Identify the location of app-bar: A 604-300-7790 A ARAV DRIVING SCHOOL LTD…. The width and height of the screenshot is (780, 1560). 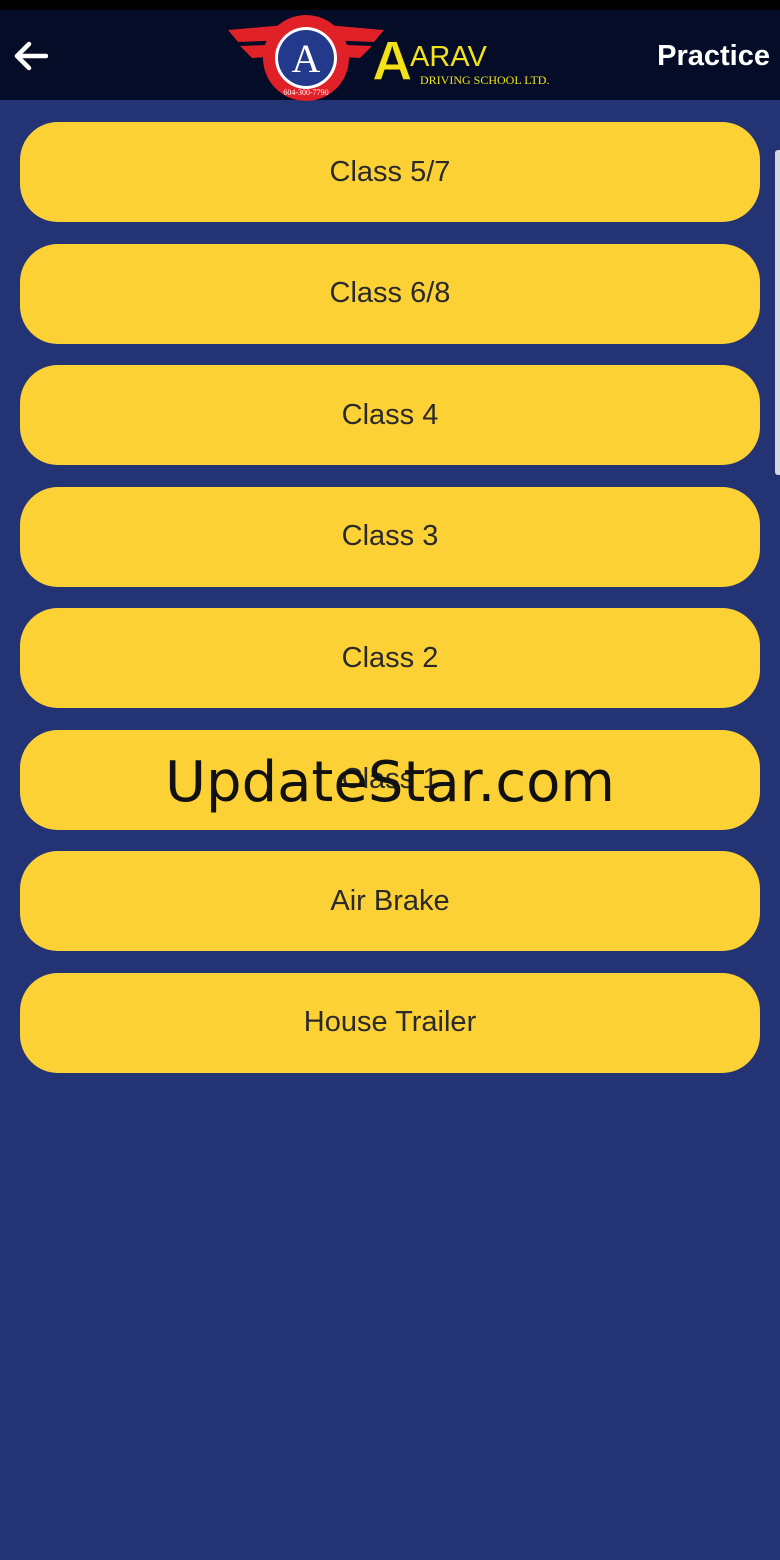
(390, 56).